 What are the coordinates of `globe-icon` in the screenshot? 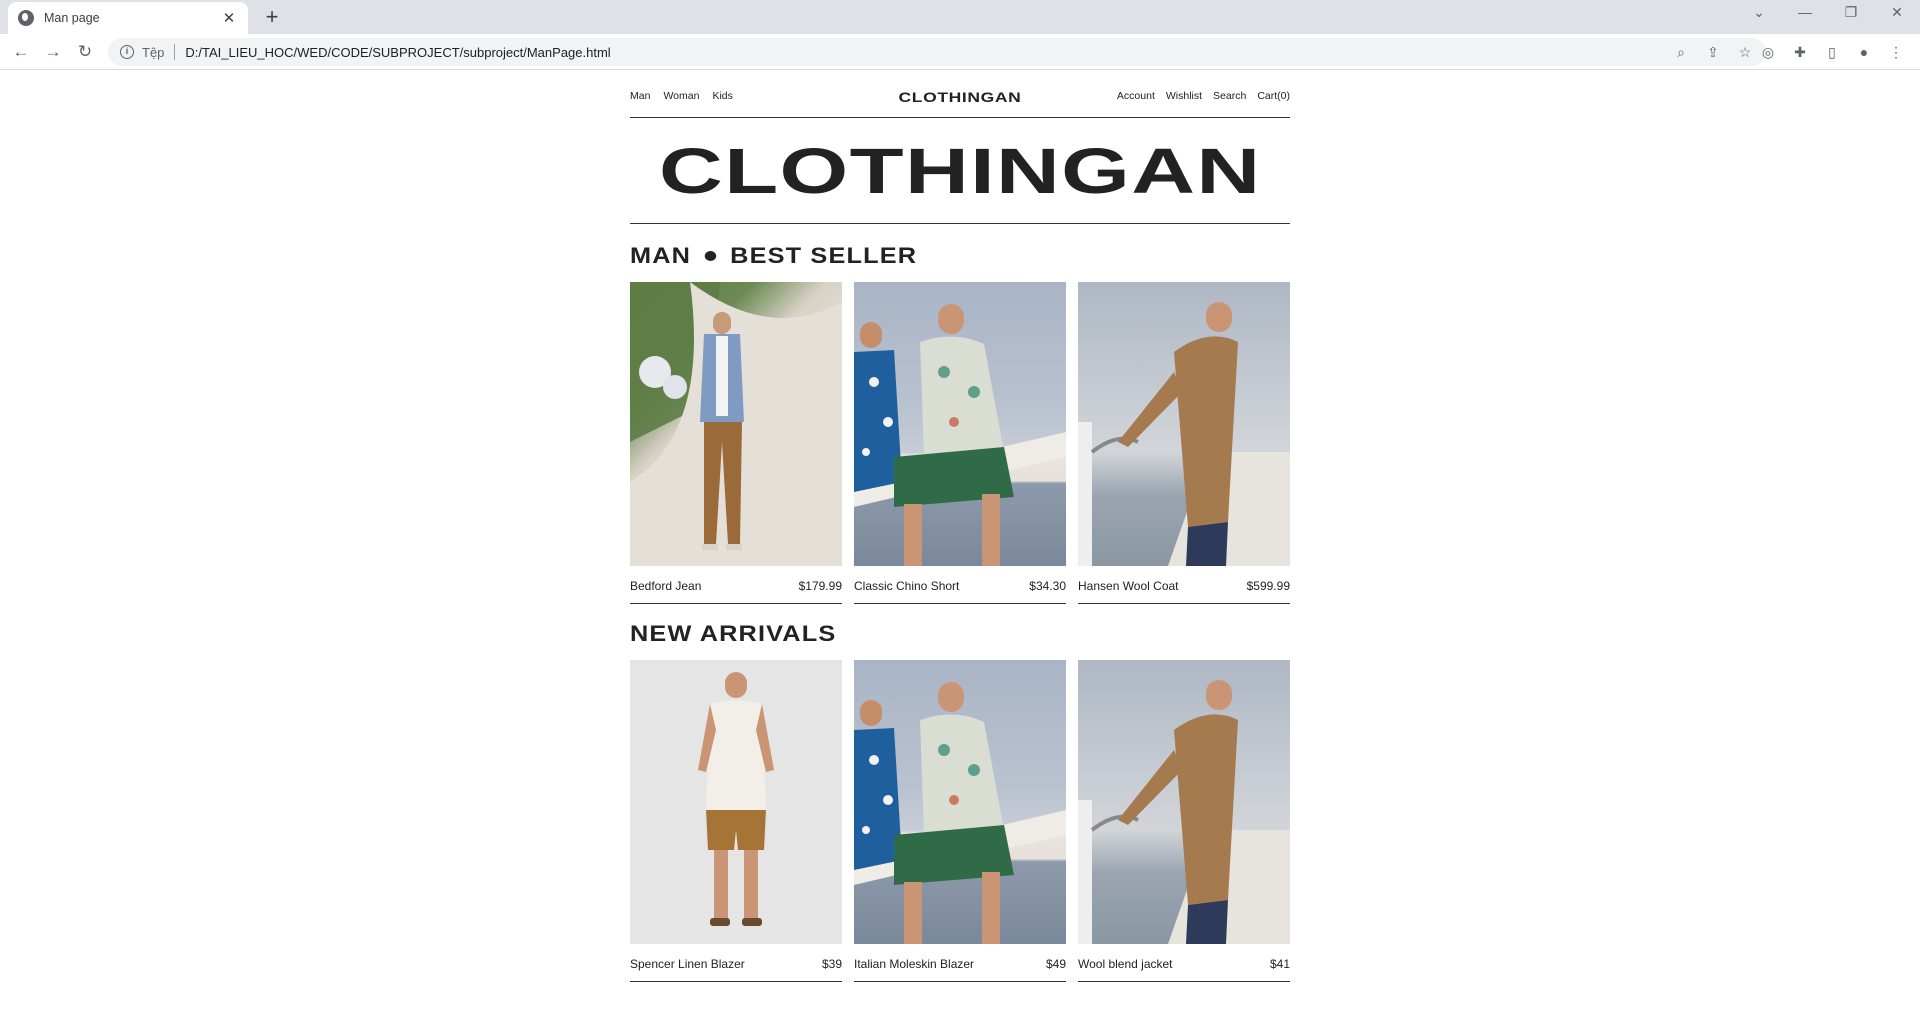 It's located at (26, 18).